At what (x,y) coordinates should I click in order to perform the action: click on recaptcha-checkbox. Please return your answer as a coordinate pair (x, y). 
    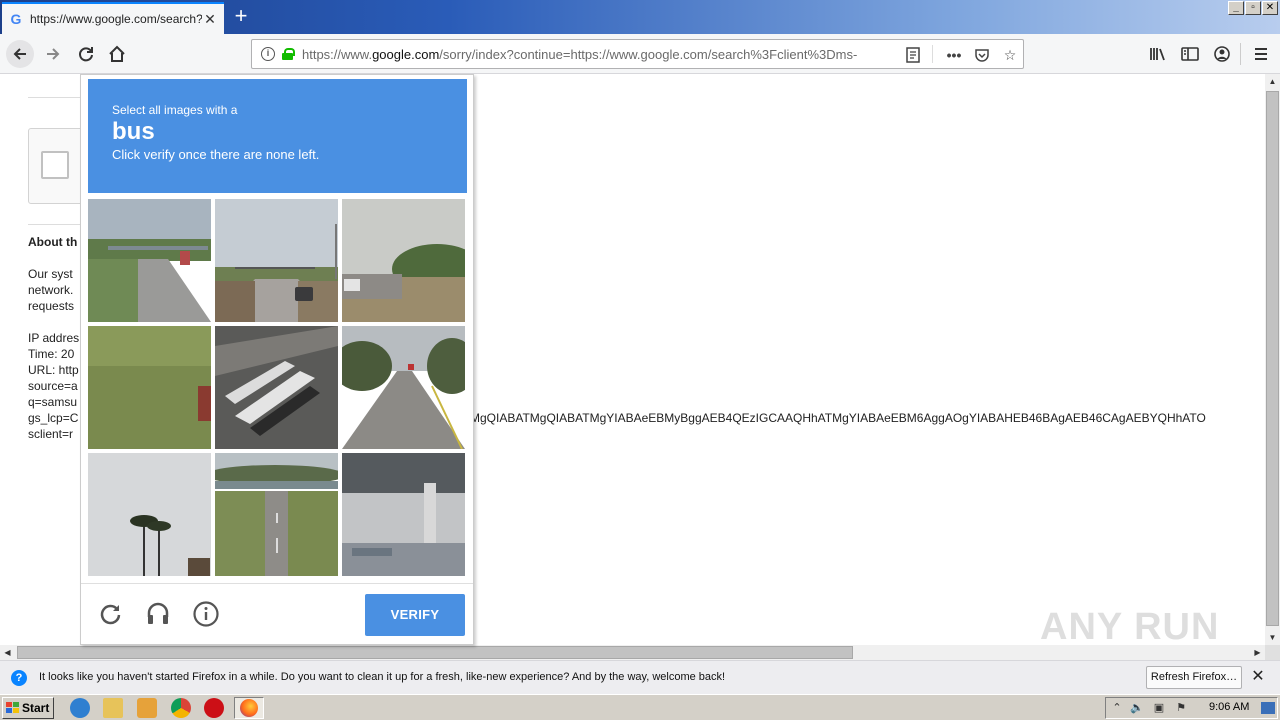
    Looking at the image, I should click on (55, 165).